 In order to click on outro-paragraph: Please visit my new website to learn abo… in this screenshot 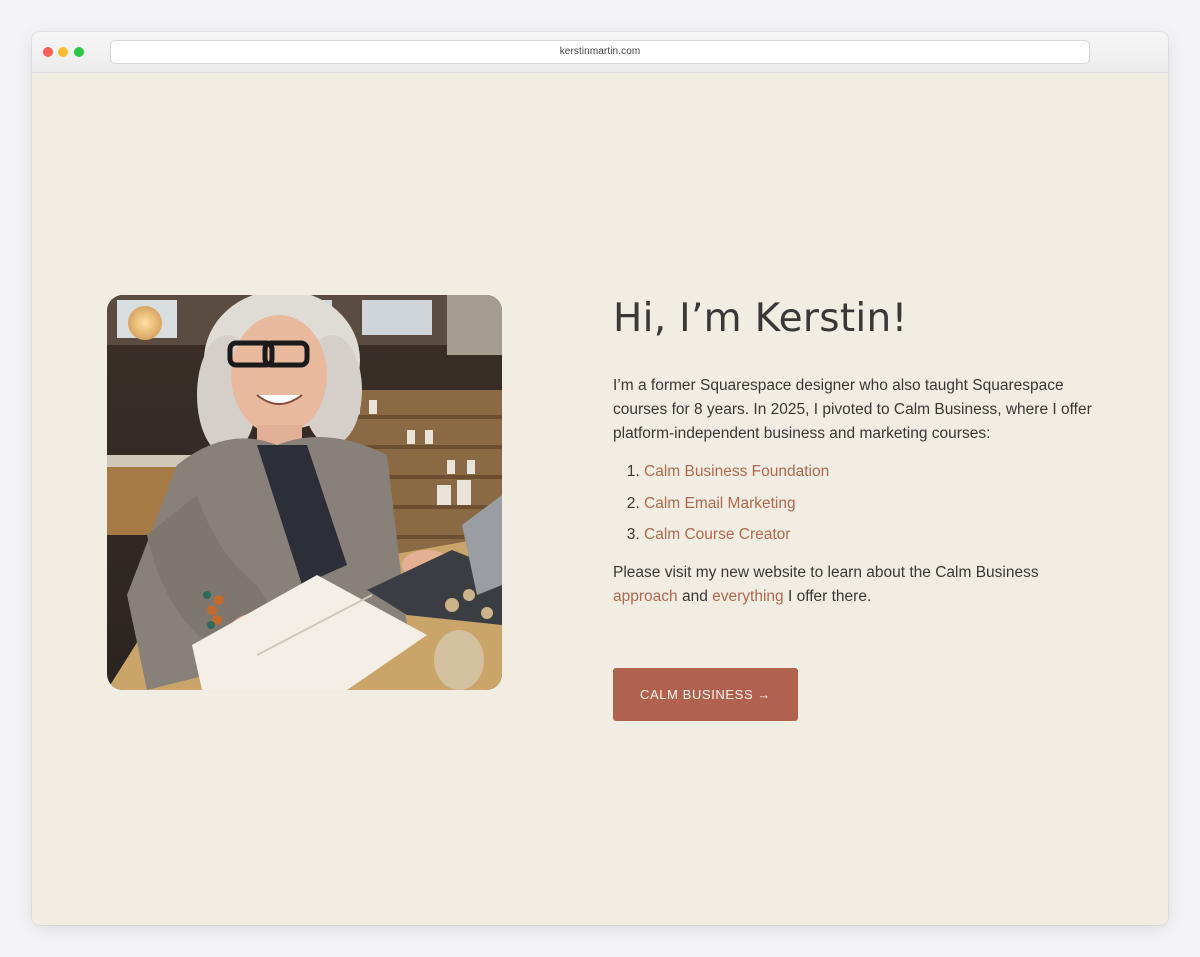, I will do `click(853, 585)`.